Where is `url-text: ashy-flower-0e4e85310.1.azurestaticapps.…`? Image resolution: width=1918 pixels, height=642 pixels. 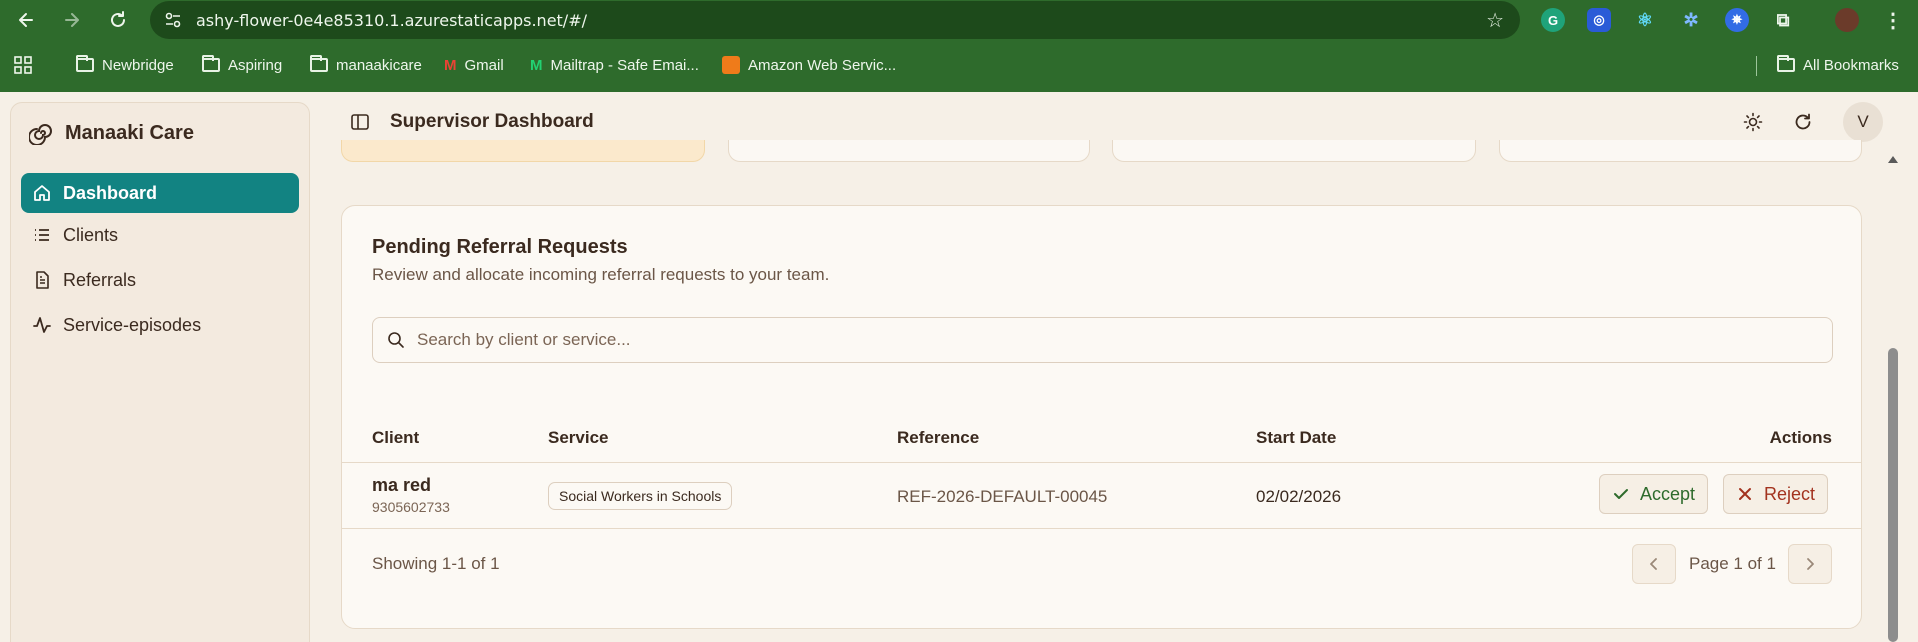 url-text: ashy-flower-0e4e85310.1.azurestaticapps.… is located at coordinates (391, 20).